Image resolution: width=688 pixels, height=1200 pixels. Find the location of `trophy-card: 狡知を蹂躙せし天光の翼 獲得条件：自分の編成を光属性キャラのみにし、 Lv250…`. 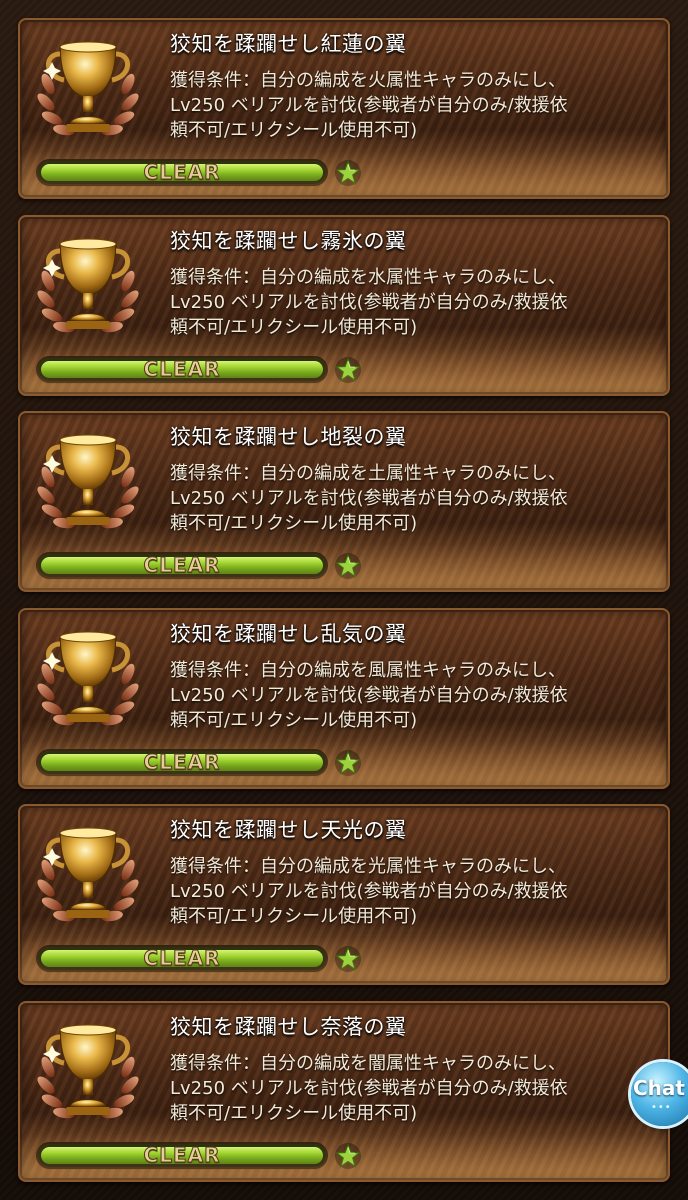

trophy-card: 狡知を蹂躙せし天光の翼 獲得条件：自分の編成を光属性キャラのみにし、 Lv250… is located at coordinates (344, 894).